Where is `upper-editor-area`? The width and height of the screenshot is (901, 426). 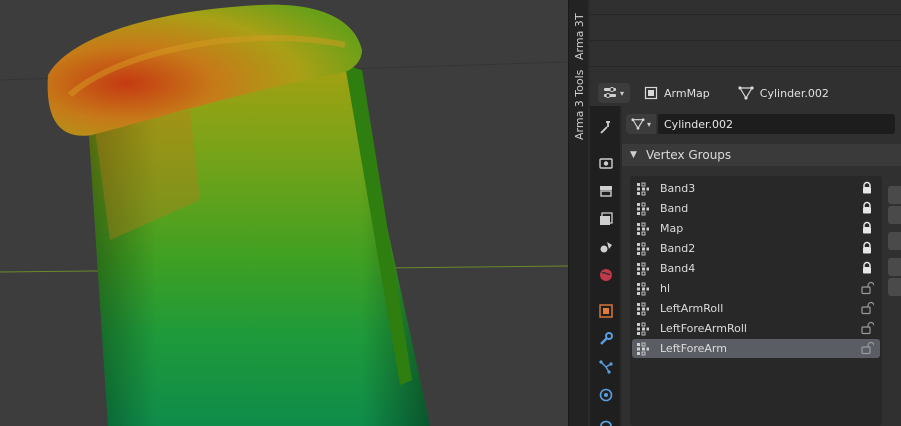
upper-editor-area is located at coordinates (745, 40).